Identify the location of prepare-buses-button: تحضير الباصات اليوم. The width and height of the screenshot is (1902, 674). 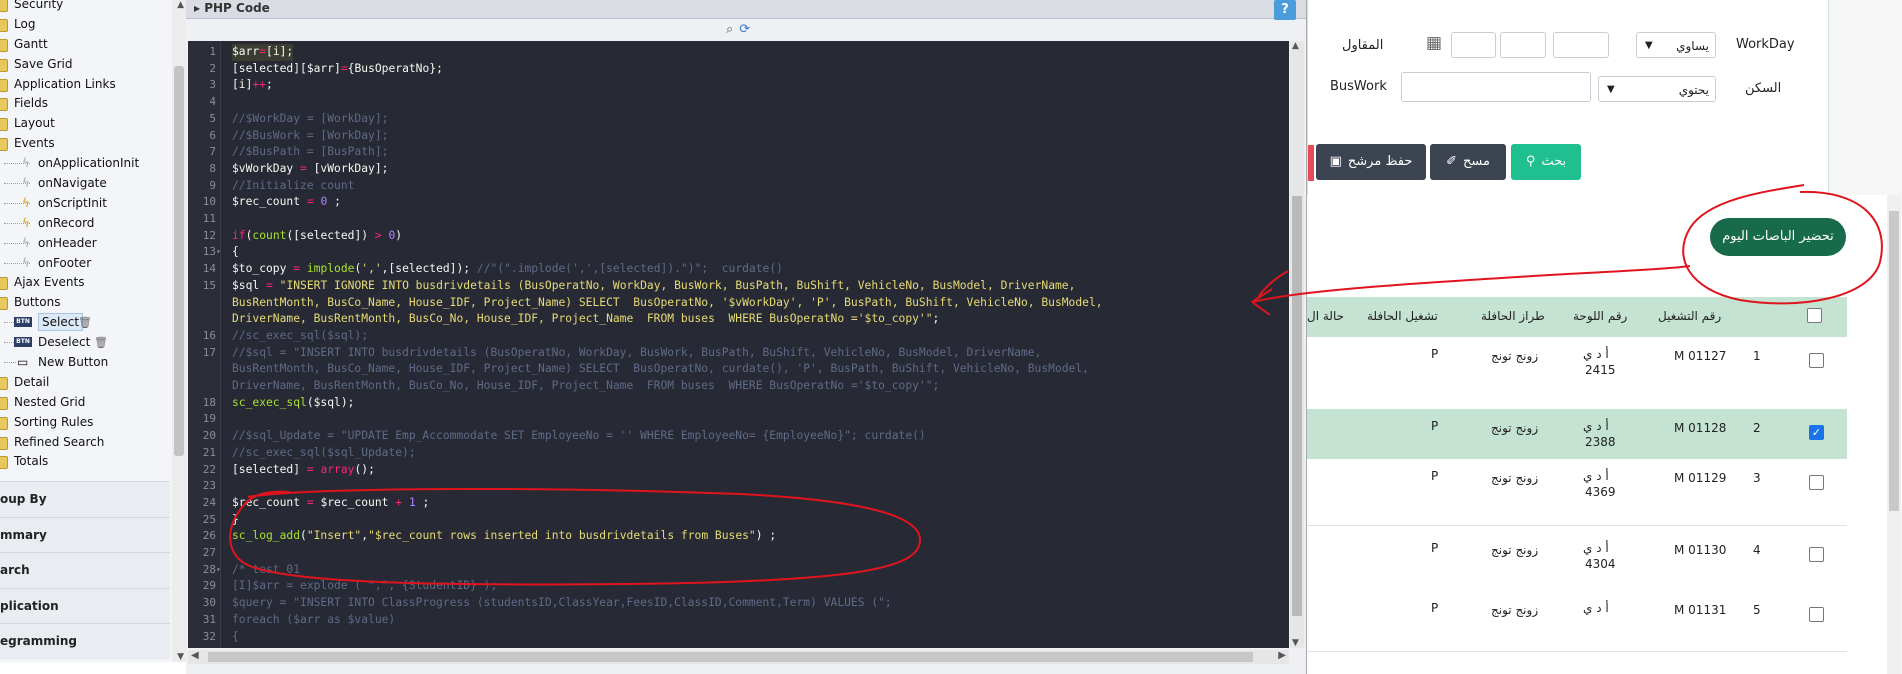
(1778, 237).